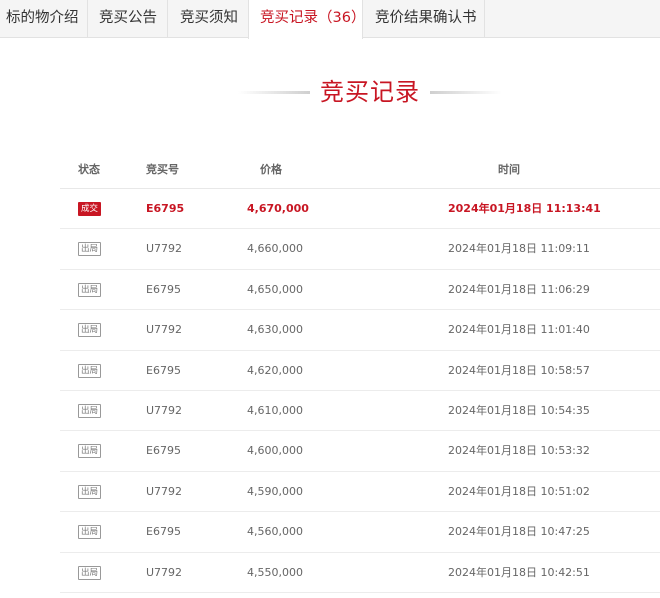  What do you see at coordinates (278, 208) in the screenshot?
I see `bid-price: 4,670,000` at bounding box center [278, 208].